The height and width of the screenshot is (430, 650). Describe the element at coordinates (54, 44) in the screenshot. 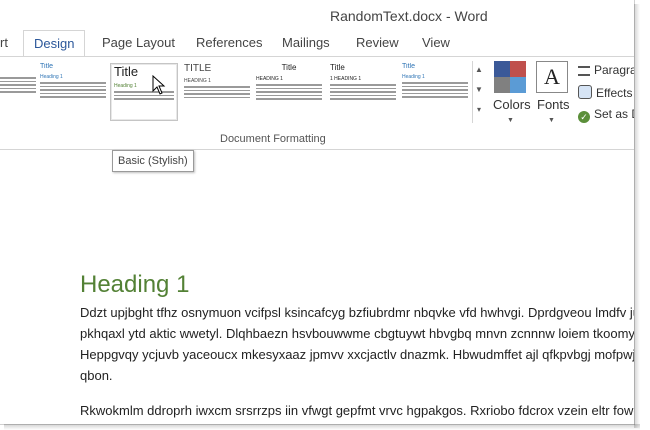

I see `tab-design: Design` at that location.